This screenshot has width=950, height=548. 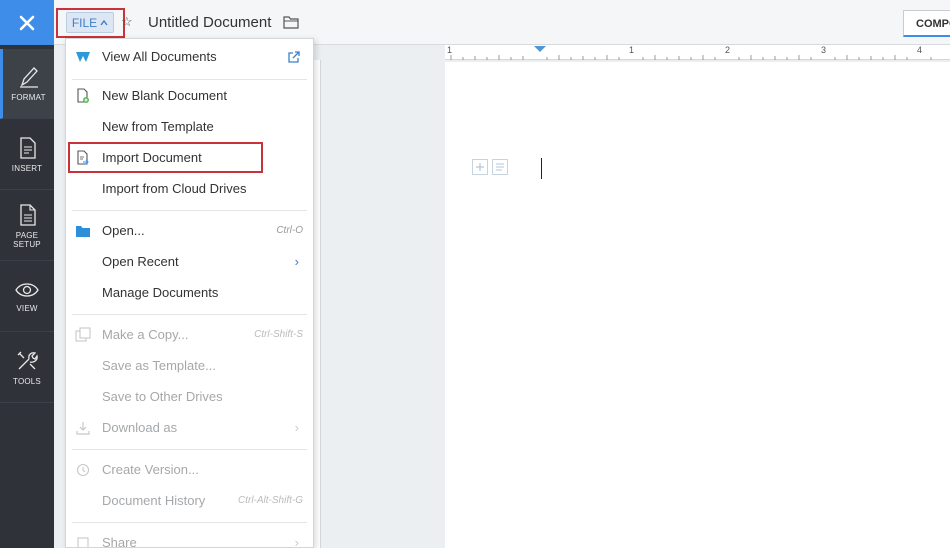 I want to click on menu-download-label: Download as, so click(x=140, y=427).